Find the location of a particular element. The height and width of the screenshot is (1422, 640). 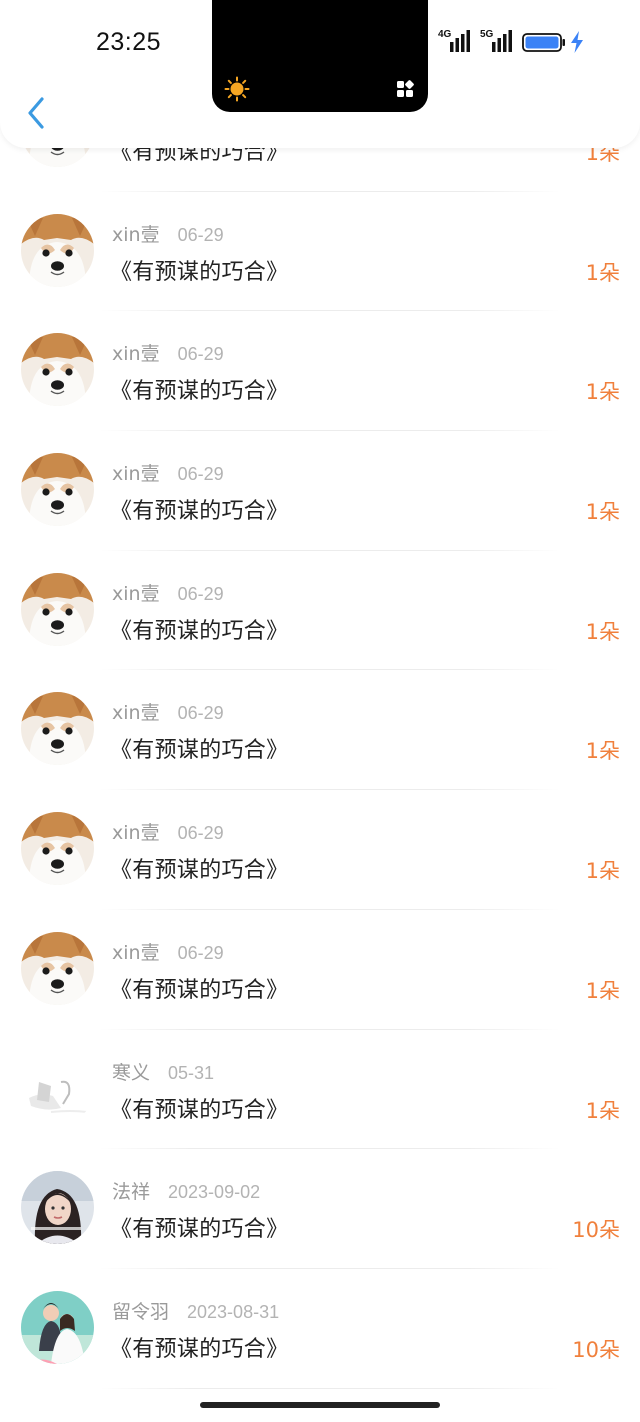

user-name: 留令羽 is located at coordinates (141, 1311).